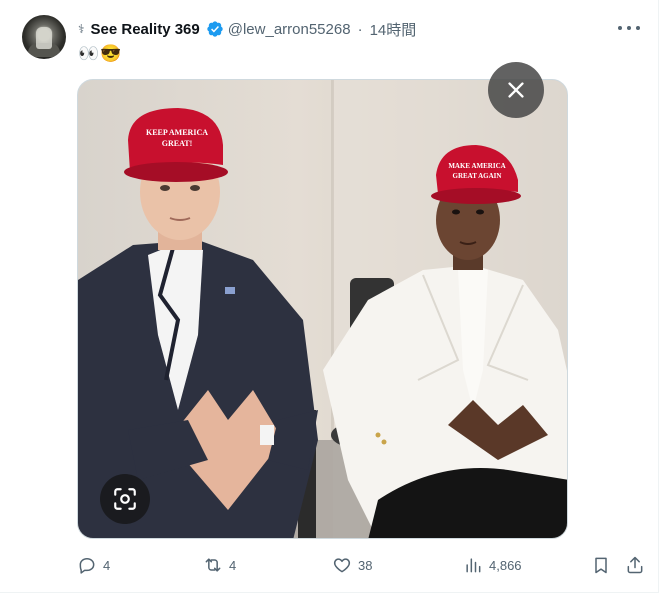 Image resolution: width=659 pixels, height=593 pixels. I want to click on hat-right-line2: GREAT AGAIN, so click(477, 176).